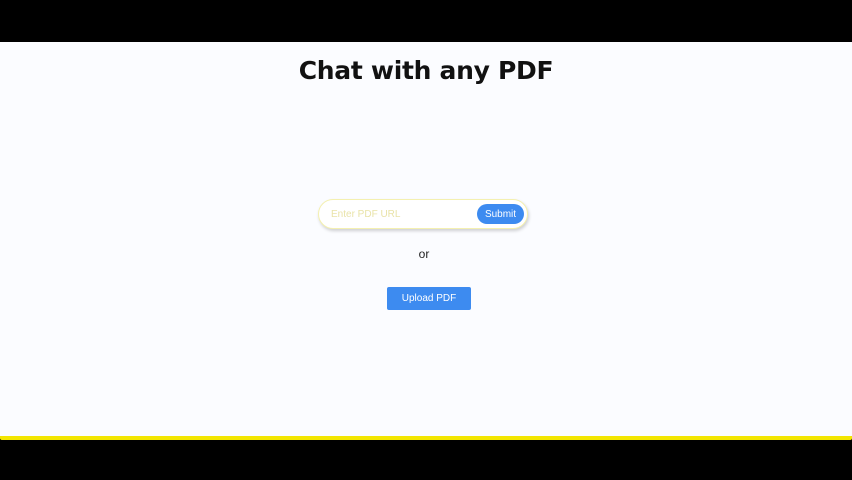  I want to click on or-divider-text: or, so click(424, 254).